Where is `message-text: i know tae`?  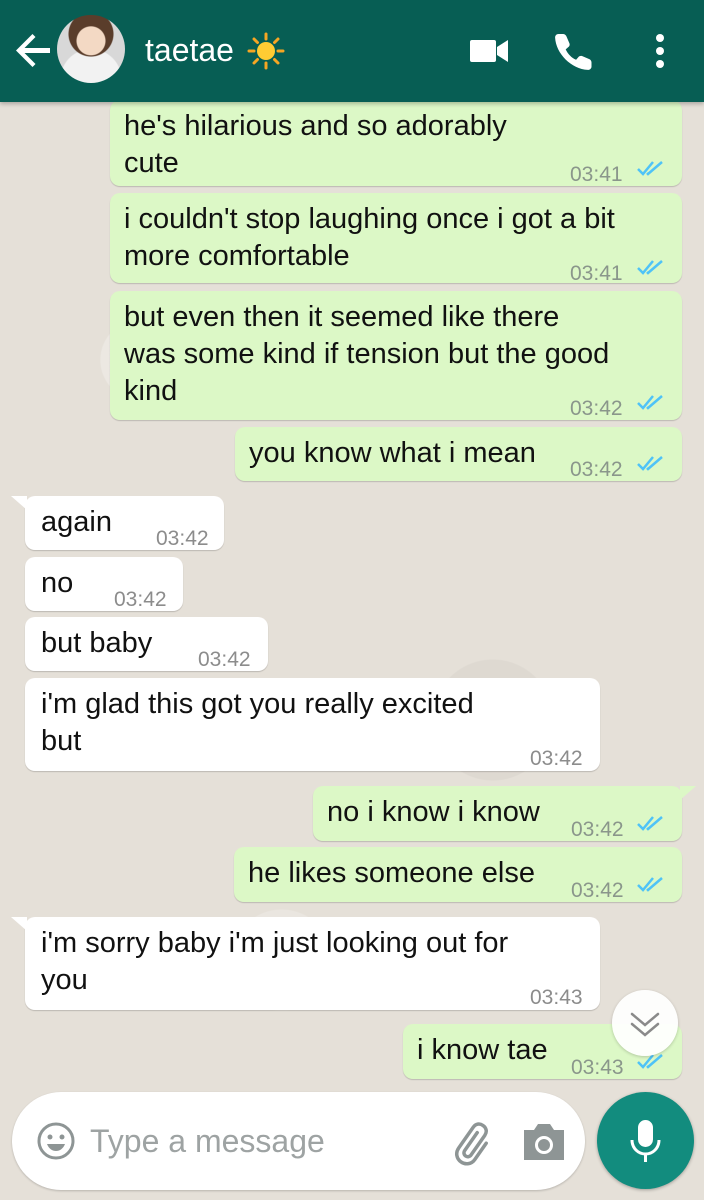 message-text: i know tae is located at coordinates (482, 1050).